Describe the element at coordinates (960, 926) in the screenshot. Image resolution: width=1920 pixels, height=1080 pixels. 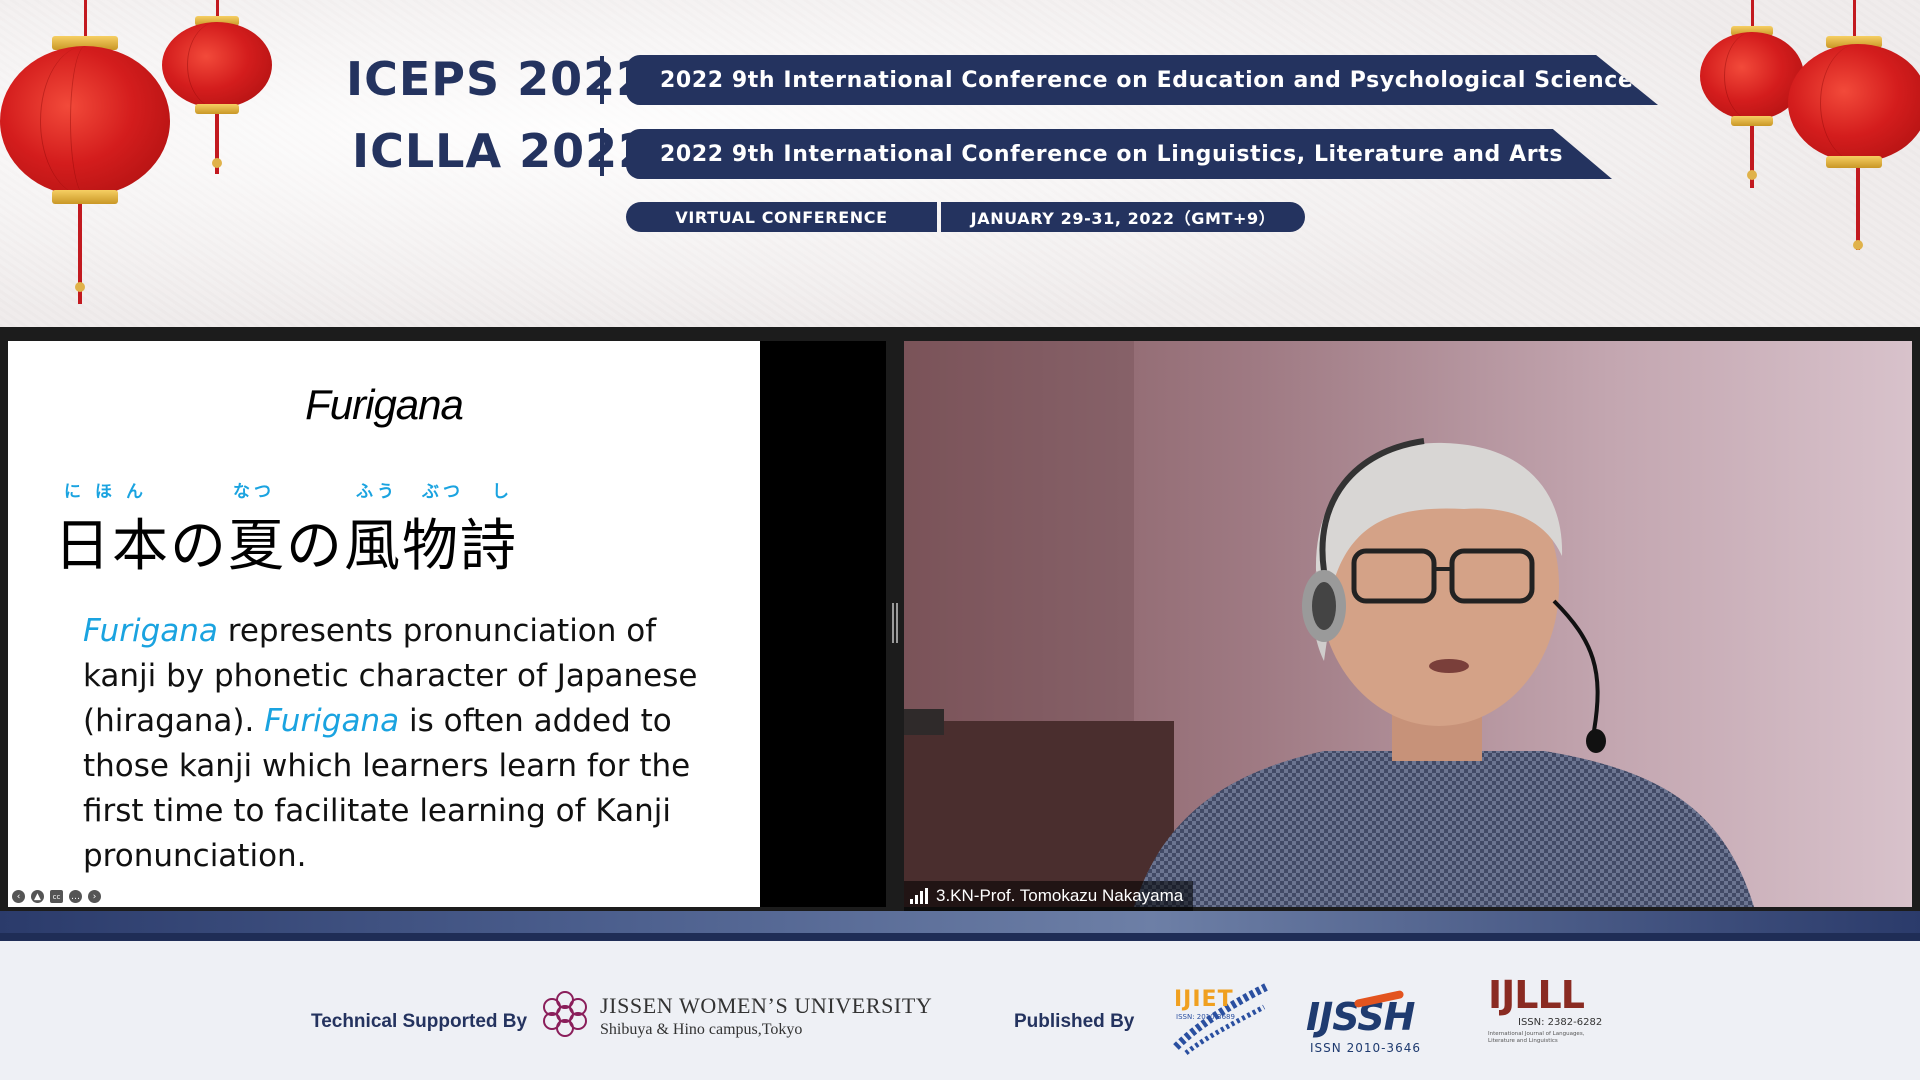
I see `footer-accent-band` at that location.